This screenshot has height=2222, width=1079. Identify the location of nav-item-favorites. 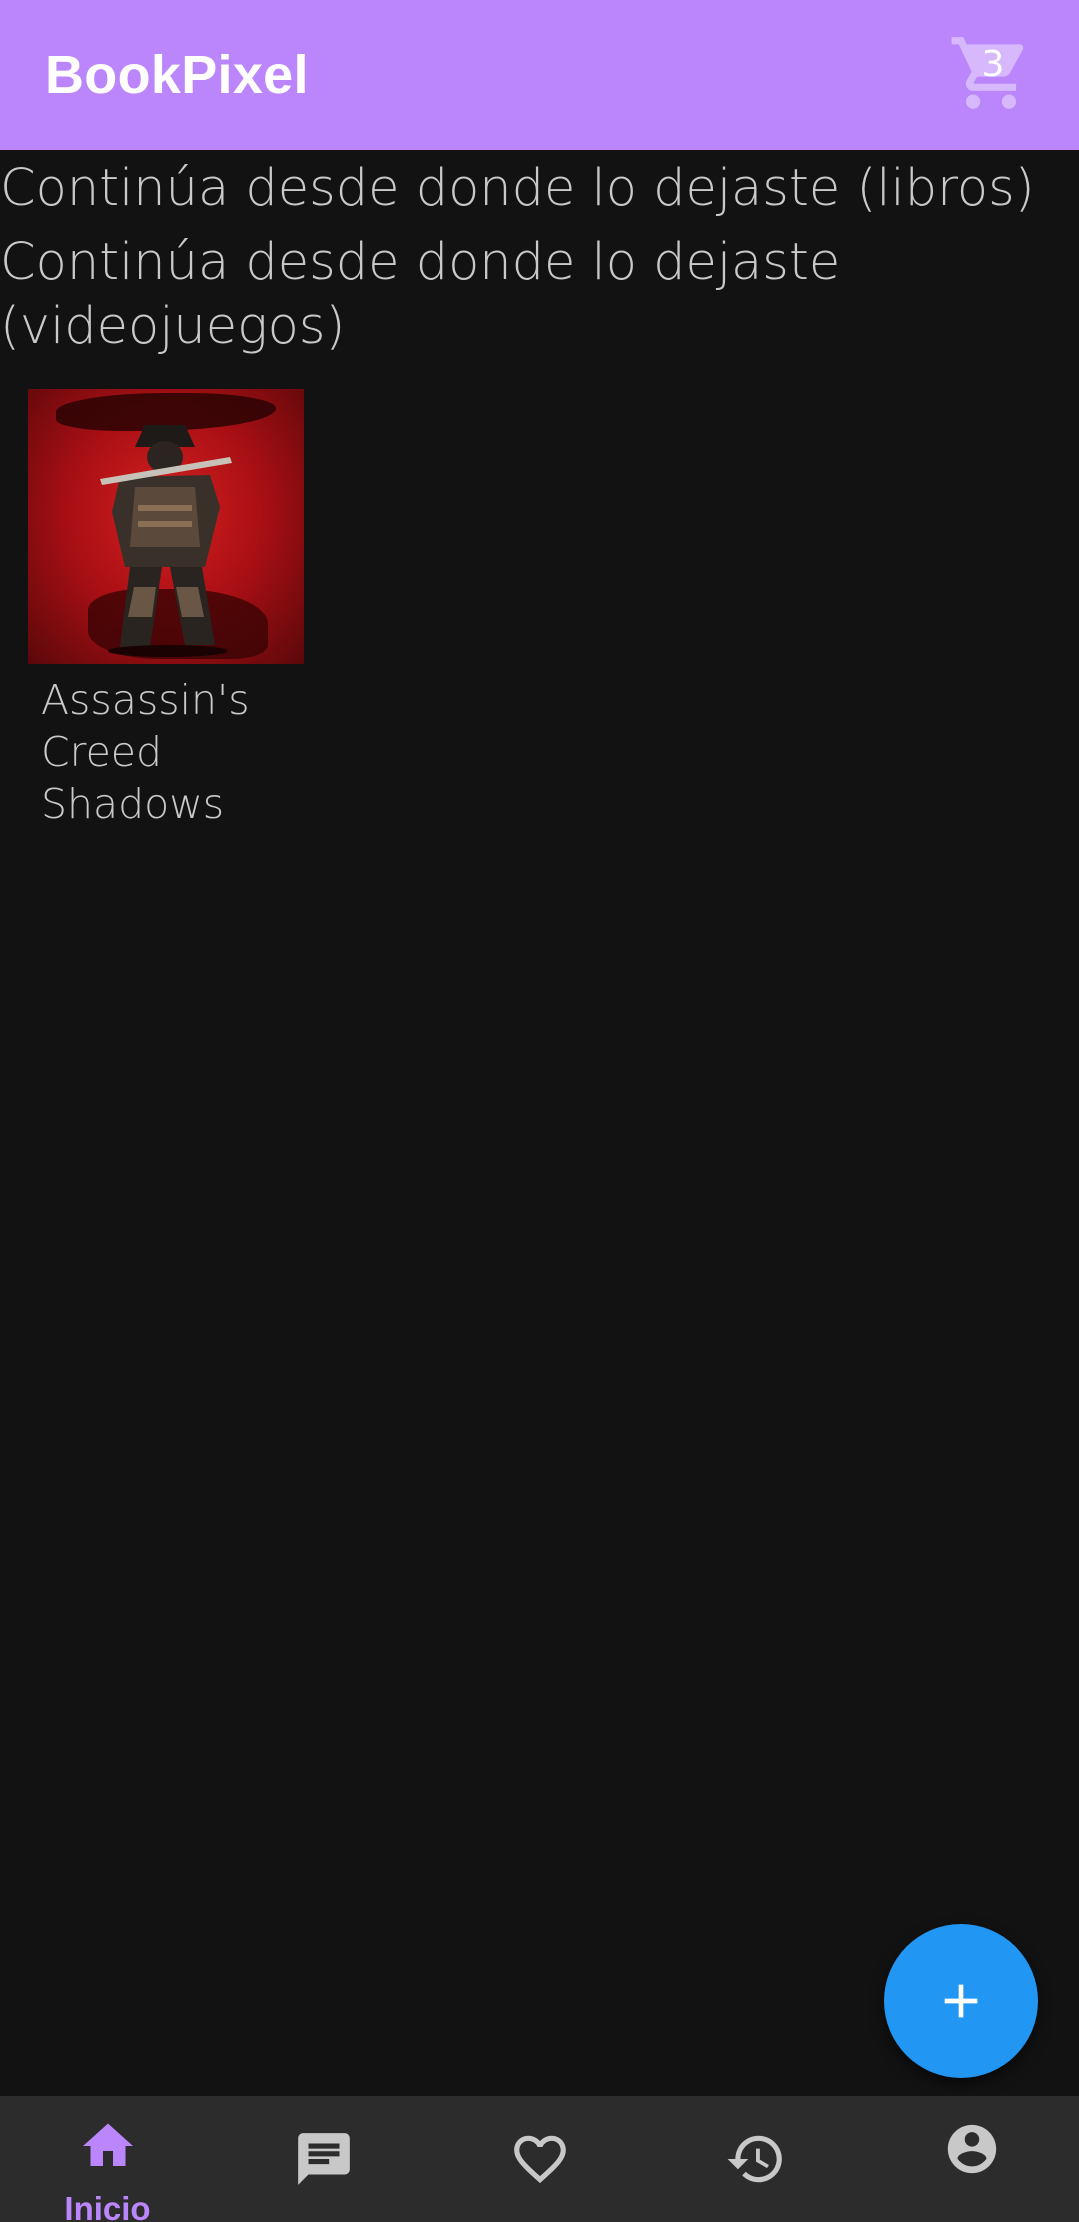
(539, 2159).